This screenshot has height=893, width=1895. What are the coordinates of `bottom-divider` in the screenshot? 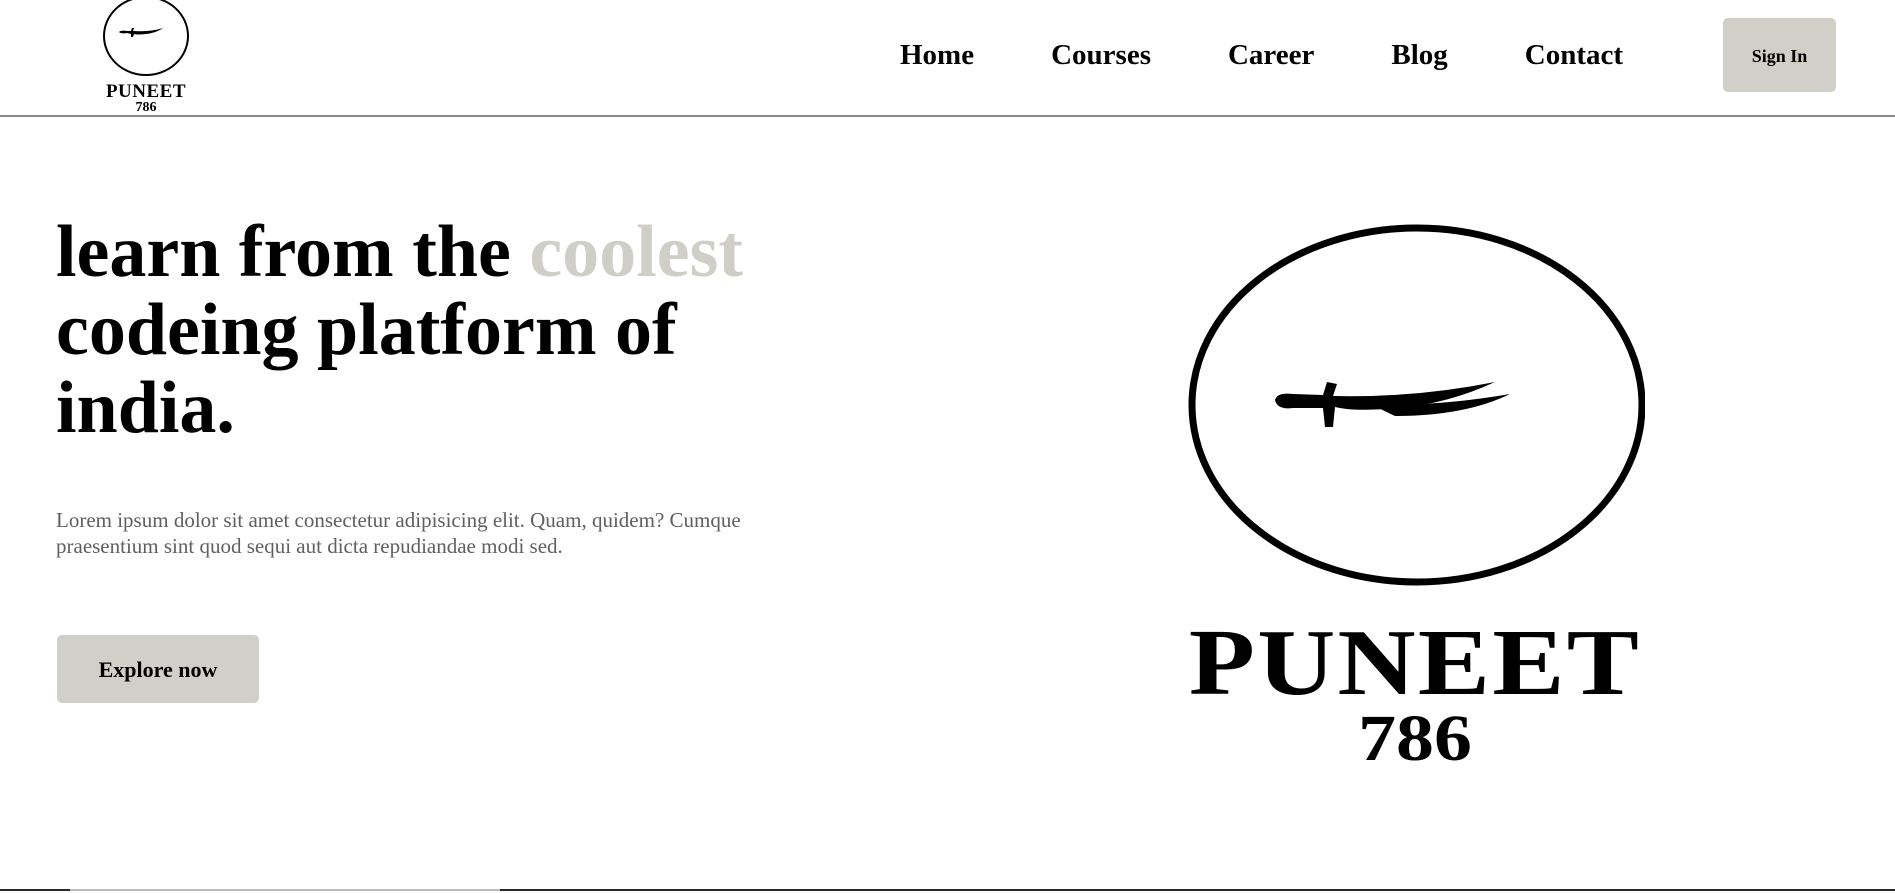 It's located at (947, 890).